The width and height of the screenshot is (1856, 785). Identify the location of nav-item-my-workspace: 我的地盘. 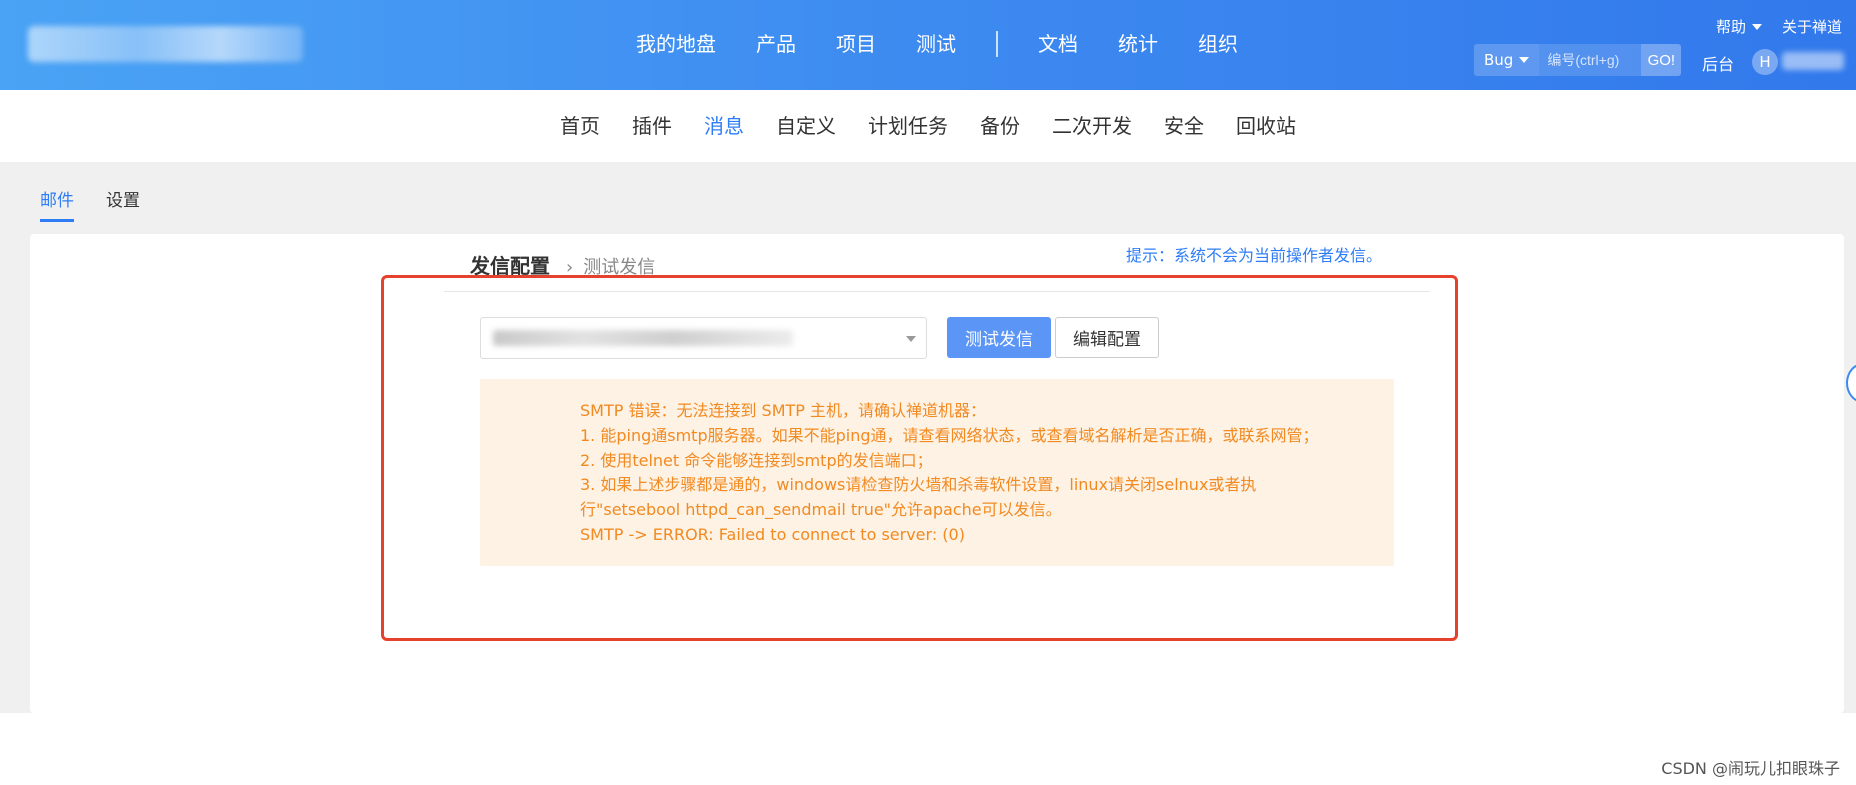
(676, 44).